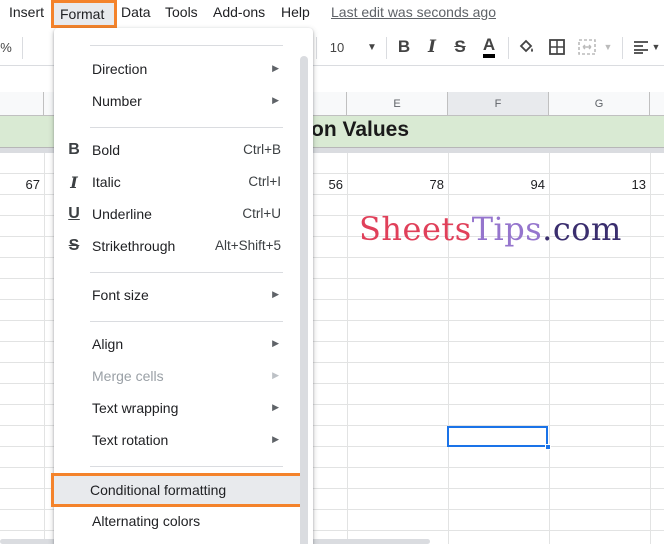  I want to click on borders-icon, so click(557, 47).